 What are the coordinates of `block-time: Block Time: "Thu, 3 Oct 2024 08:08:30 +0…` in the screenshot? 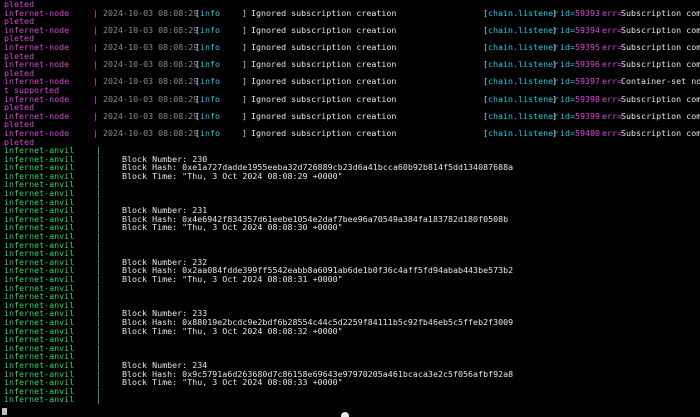 It's located at (232, 227).